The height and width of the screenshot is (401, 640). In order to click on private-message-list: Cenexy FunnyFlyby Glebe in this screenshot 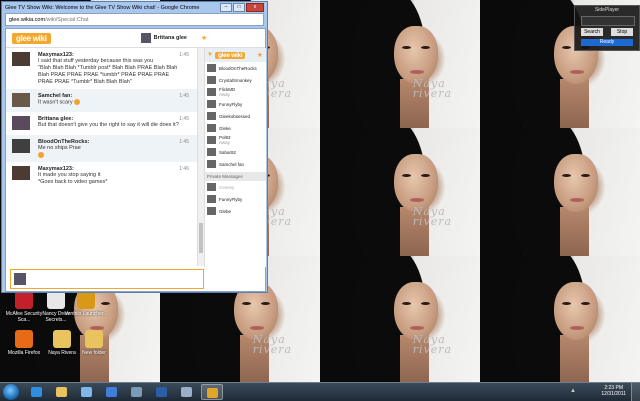, I will do `click(235, 199)`.